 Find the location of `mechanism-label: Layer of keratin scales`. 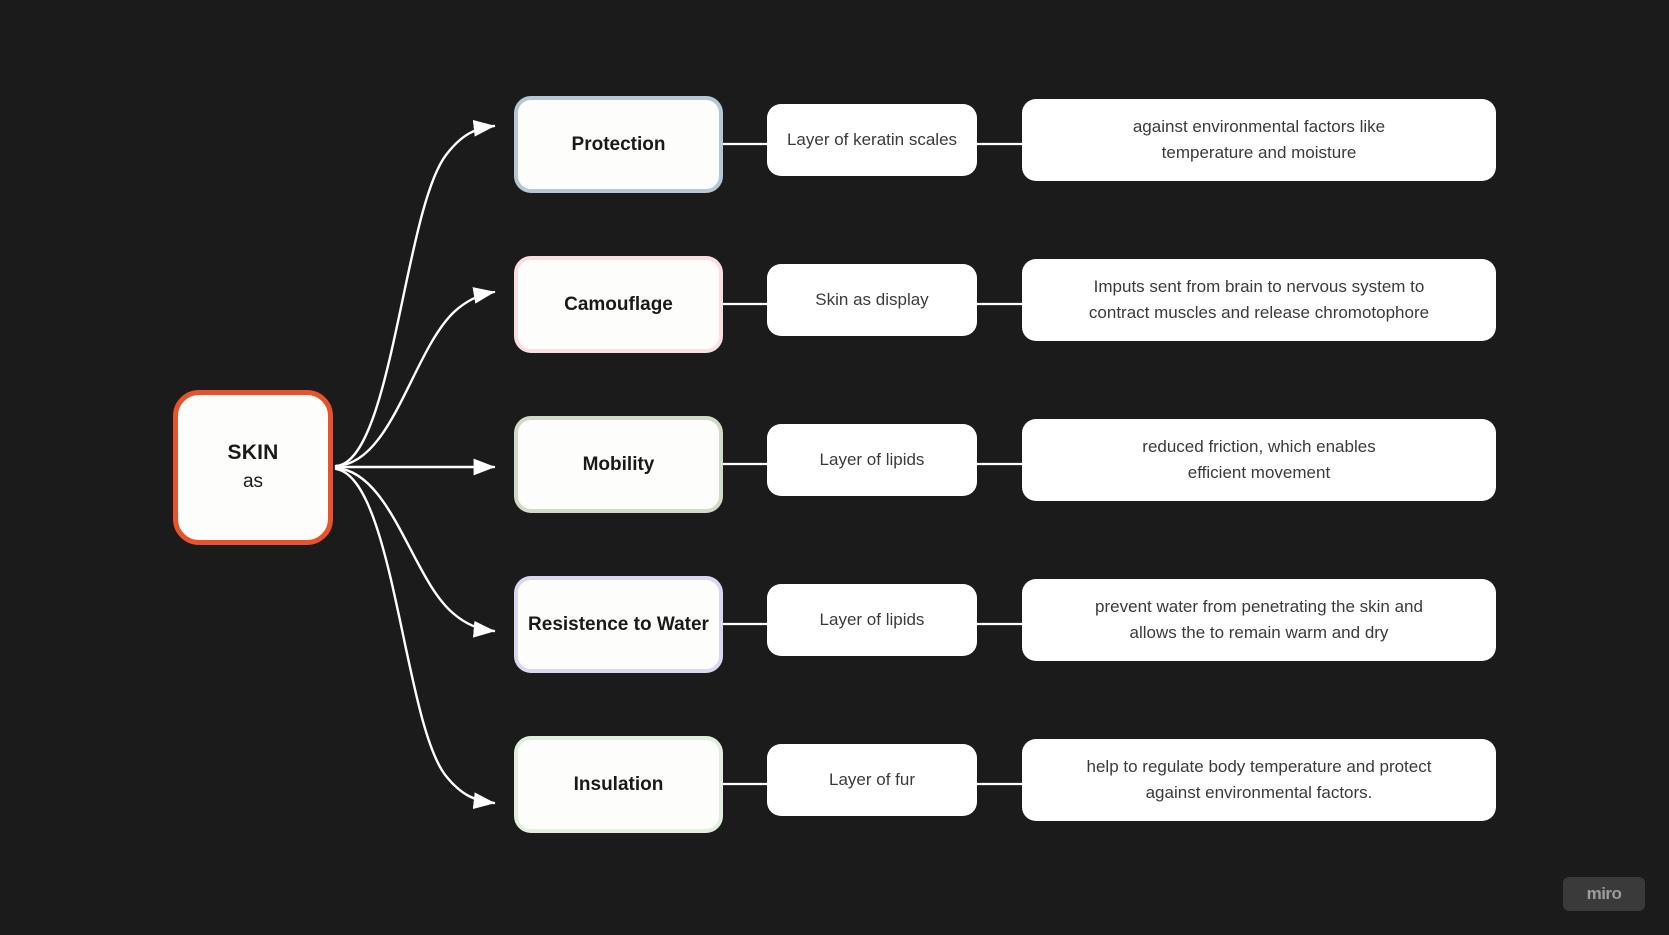

mechanism-label: Layer of keratin scales is located at coordinates (872, 139).